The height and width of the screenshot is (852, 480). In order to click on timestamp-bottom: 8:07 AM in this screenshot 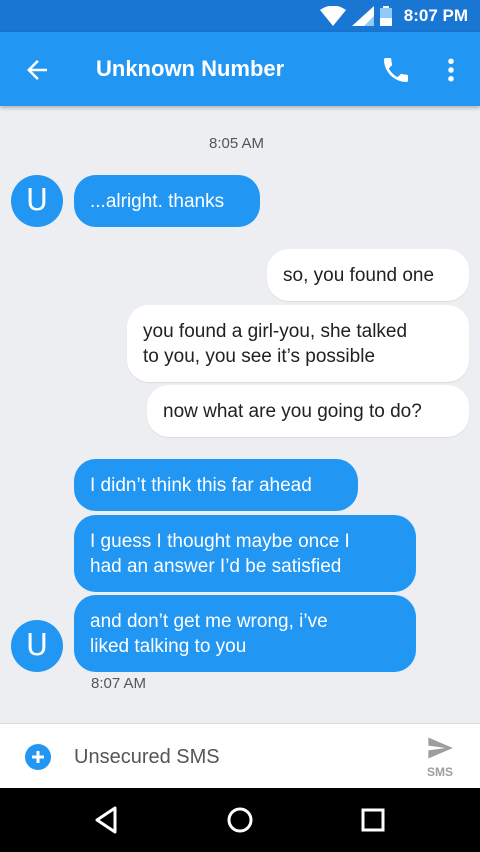, I will do `click(119, 683)`.